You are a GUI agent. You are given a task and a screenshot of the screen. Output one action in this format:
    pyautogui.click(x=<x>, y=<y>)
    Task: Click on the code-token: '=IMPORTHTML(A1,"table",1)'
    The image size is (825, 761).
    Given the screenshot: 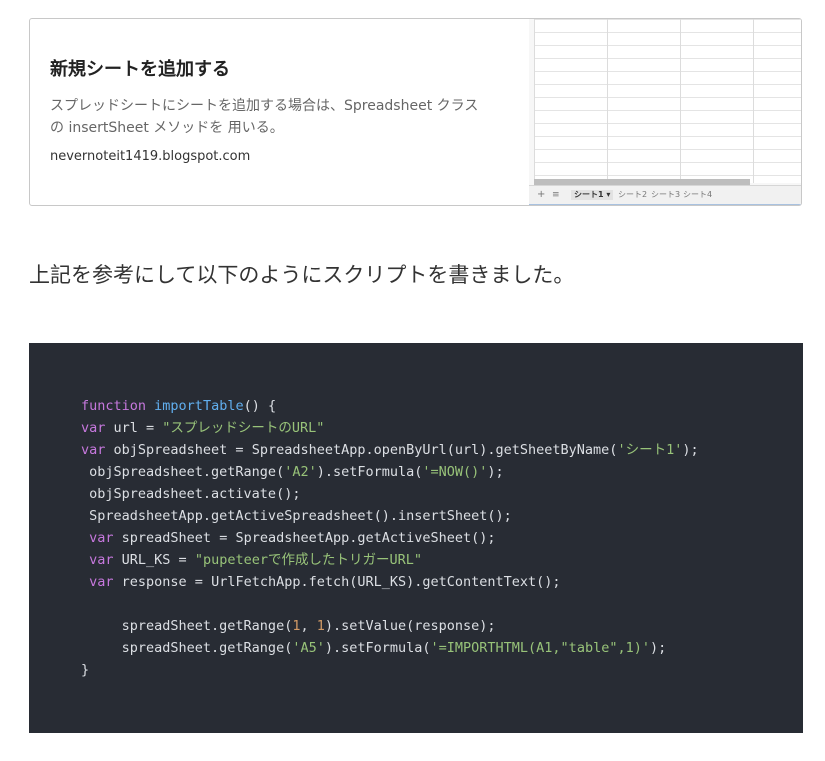 What is the action you would take?
    pyautogui.click(x=540, y=648)
    